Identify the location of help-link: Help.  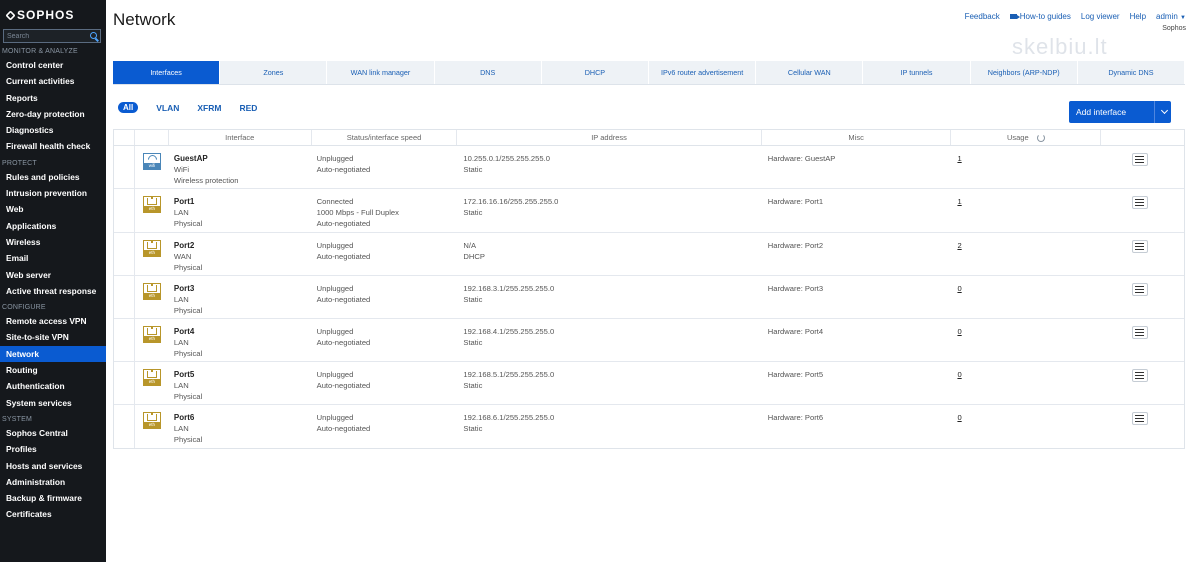
(1138, 16).